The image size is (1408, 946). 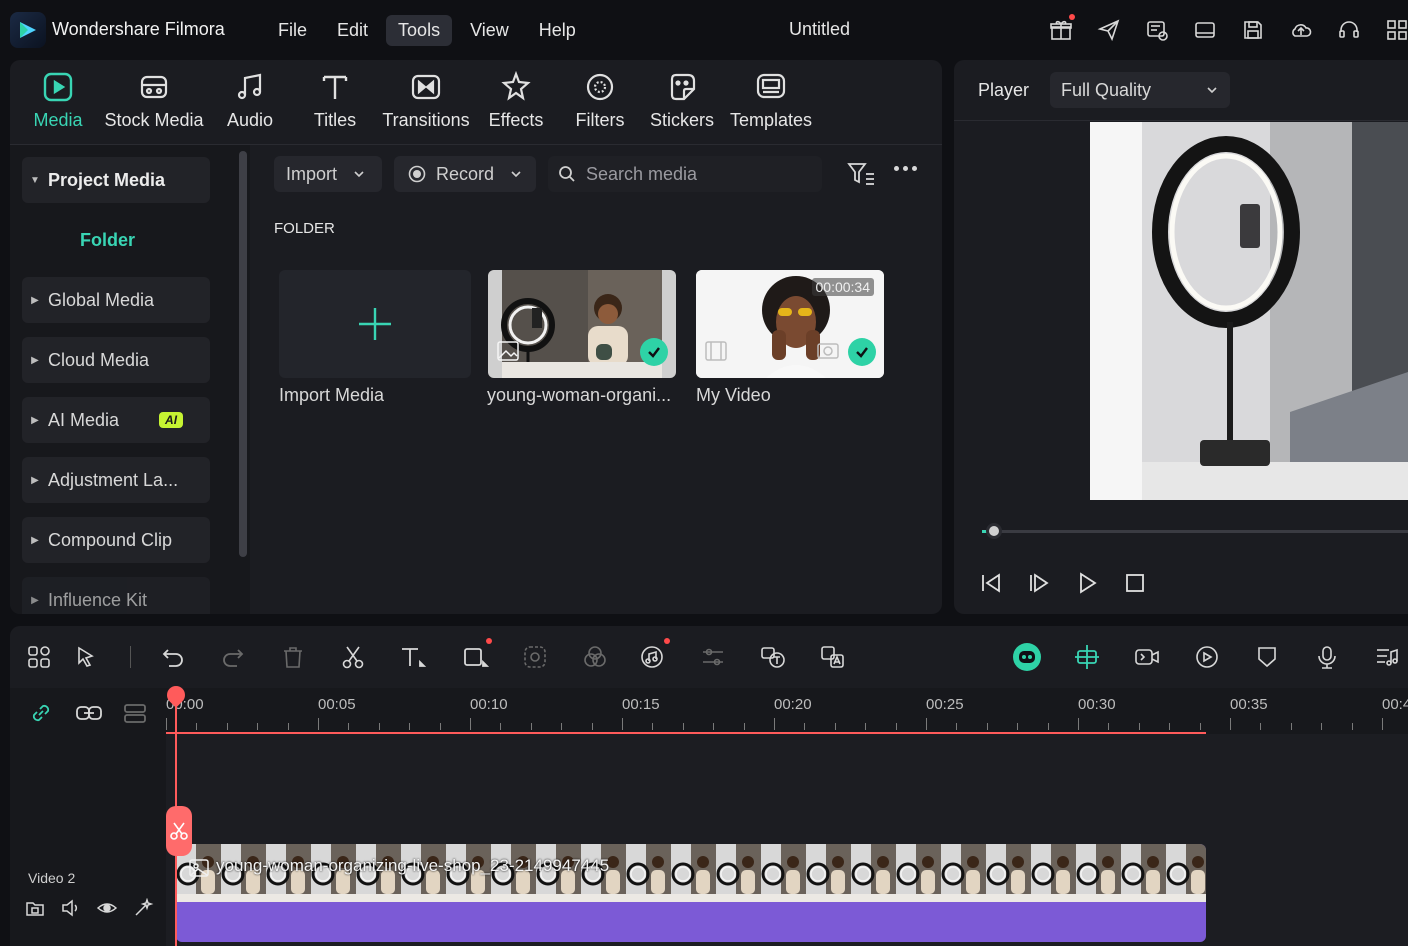 I want to click on layout-icon, so click(x=1205, y=30).